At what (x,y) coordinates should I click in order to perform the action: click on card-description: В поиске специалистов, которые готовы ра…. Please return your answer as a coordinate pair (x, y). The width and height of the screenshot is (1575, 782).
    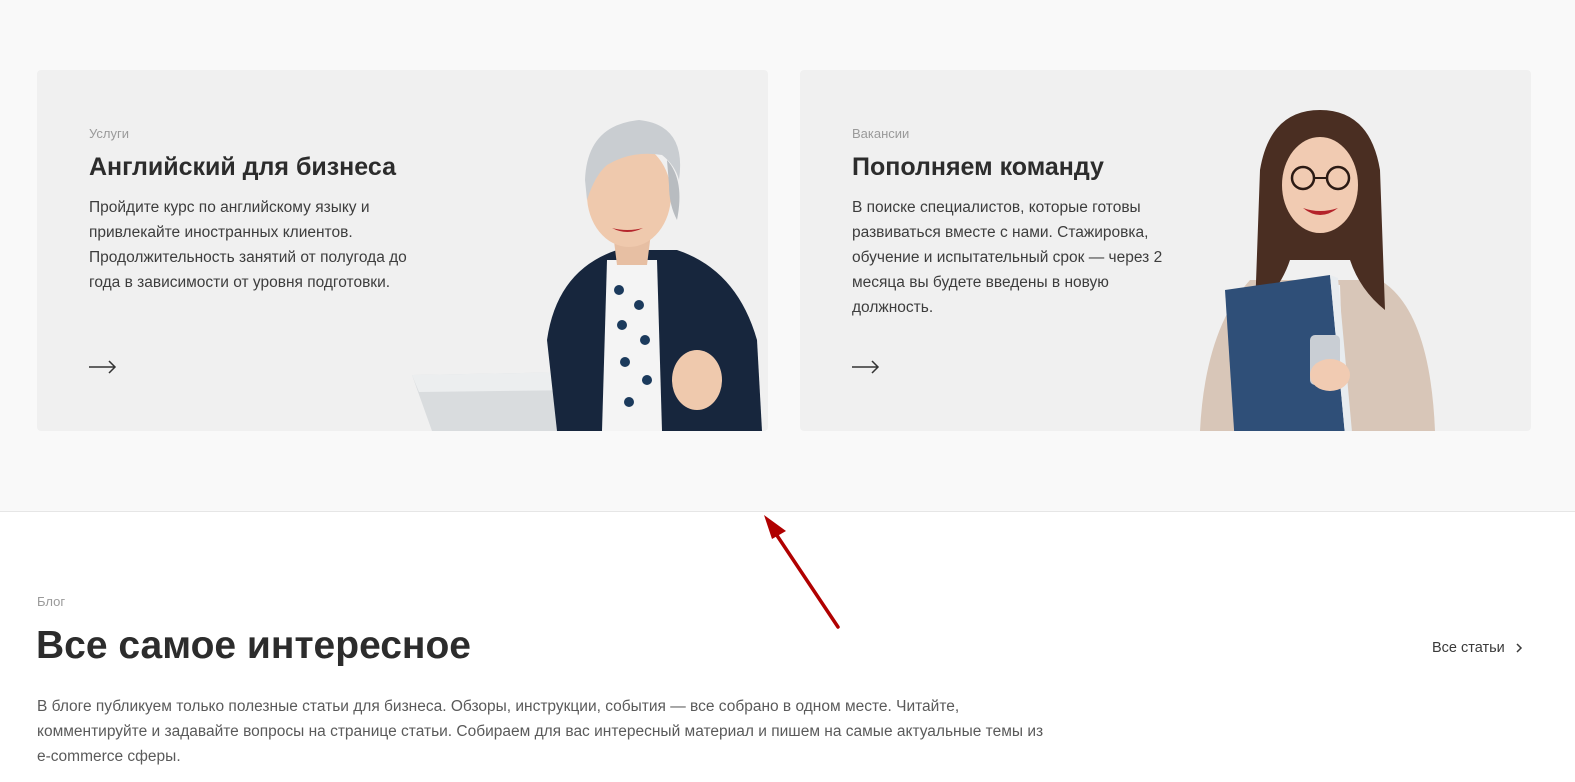
    Looking at the image, I should click on (1007, 257).